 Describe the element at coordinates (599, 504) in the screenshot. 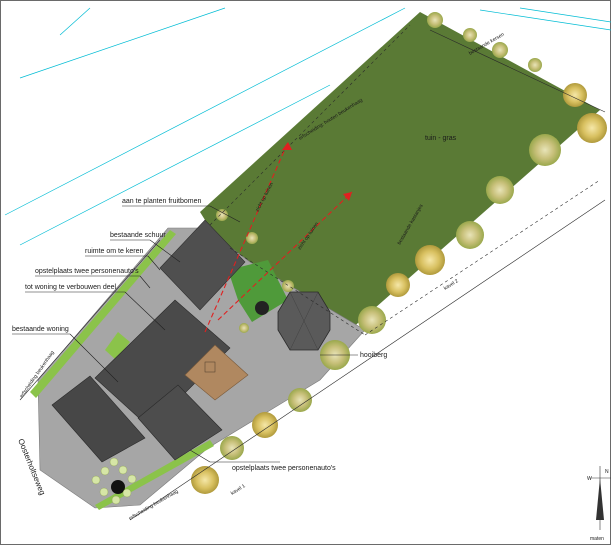

I see `compass: W N maten` at that location.